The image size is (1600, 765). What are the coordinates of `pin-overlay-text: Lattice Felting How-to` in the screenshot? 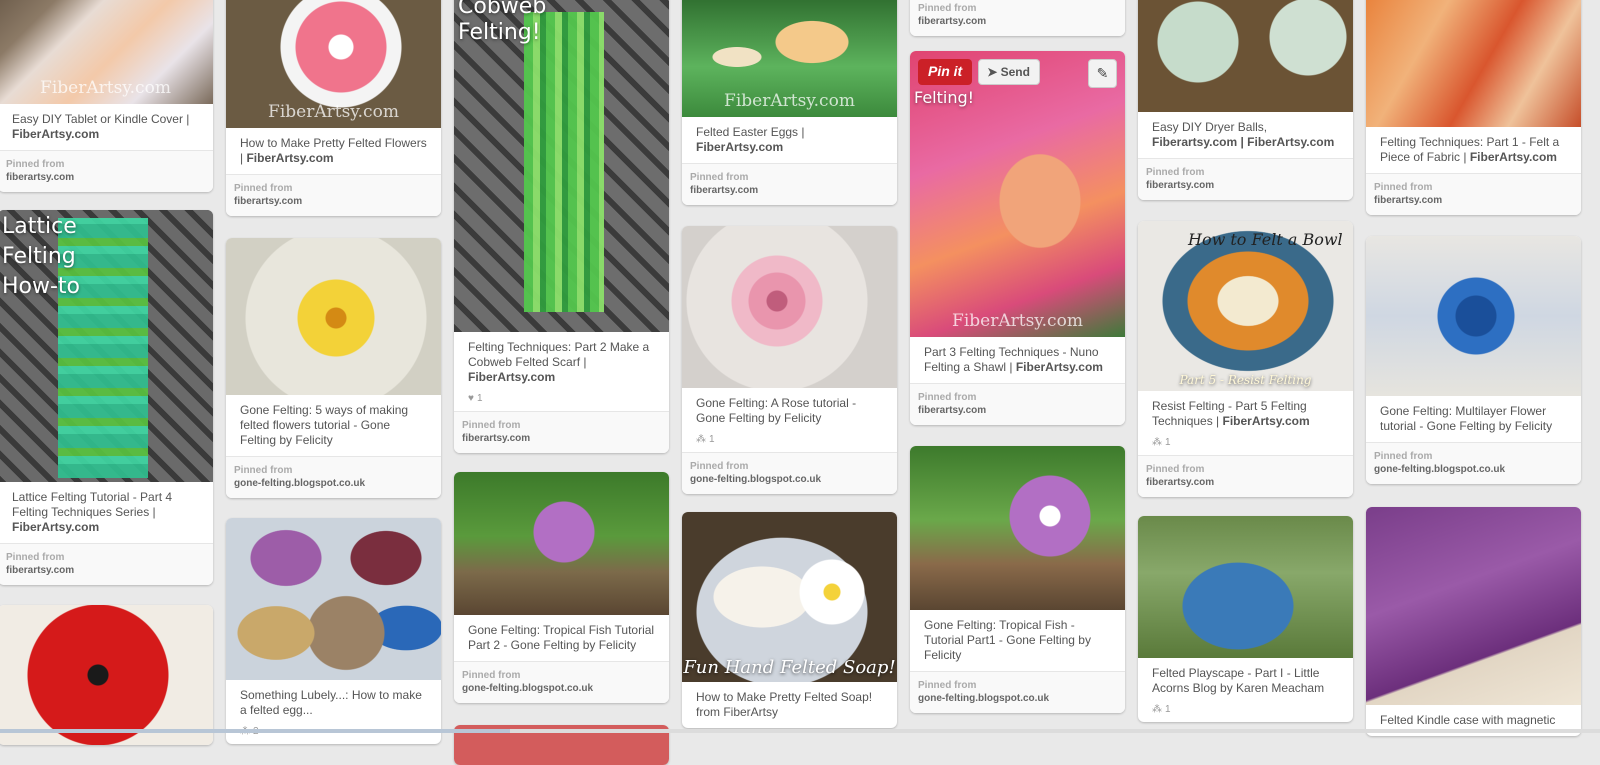 It's located at (41, 256).